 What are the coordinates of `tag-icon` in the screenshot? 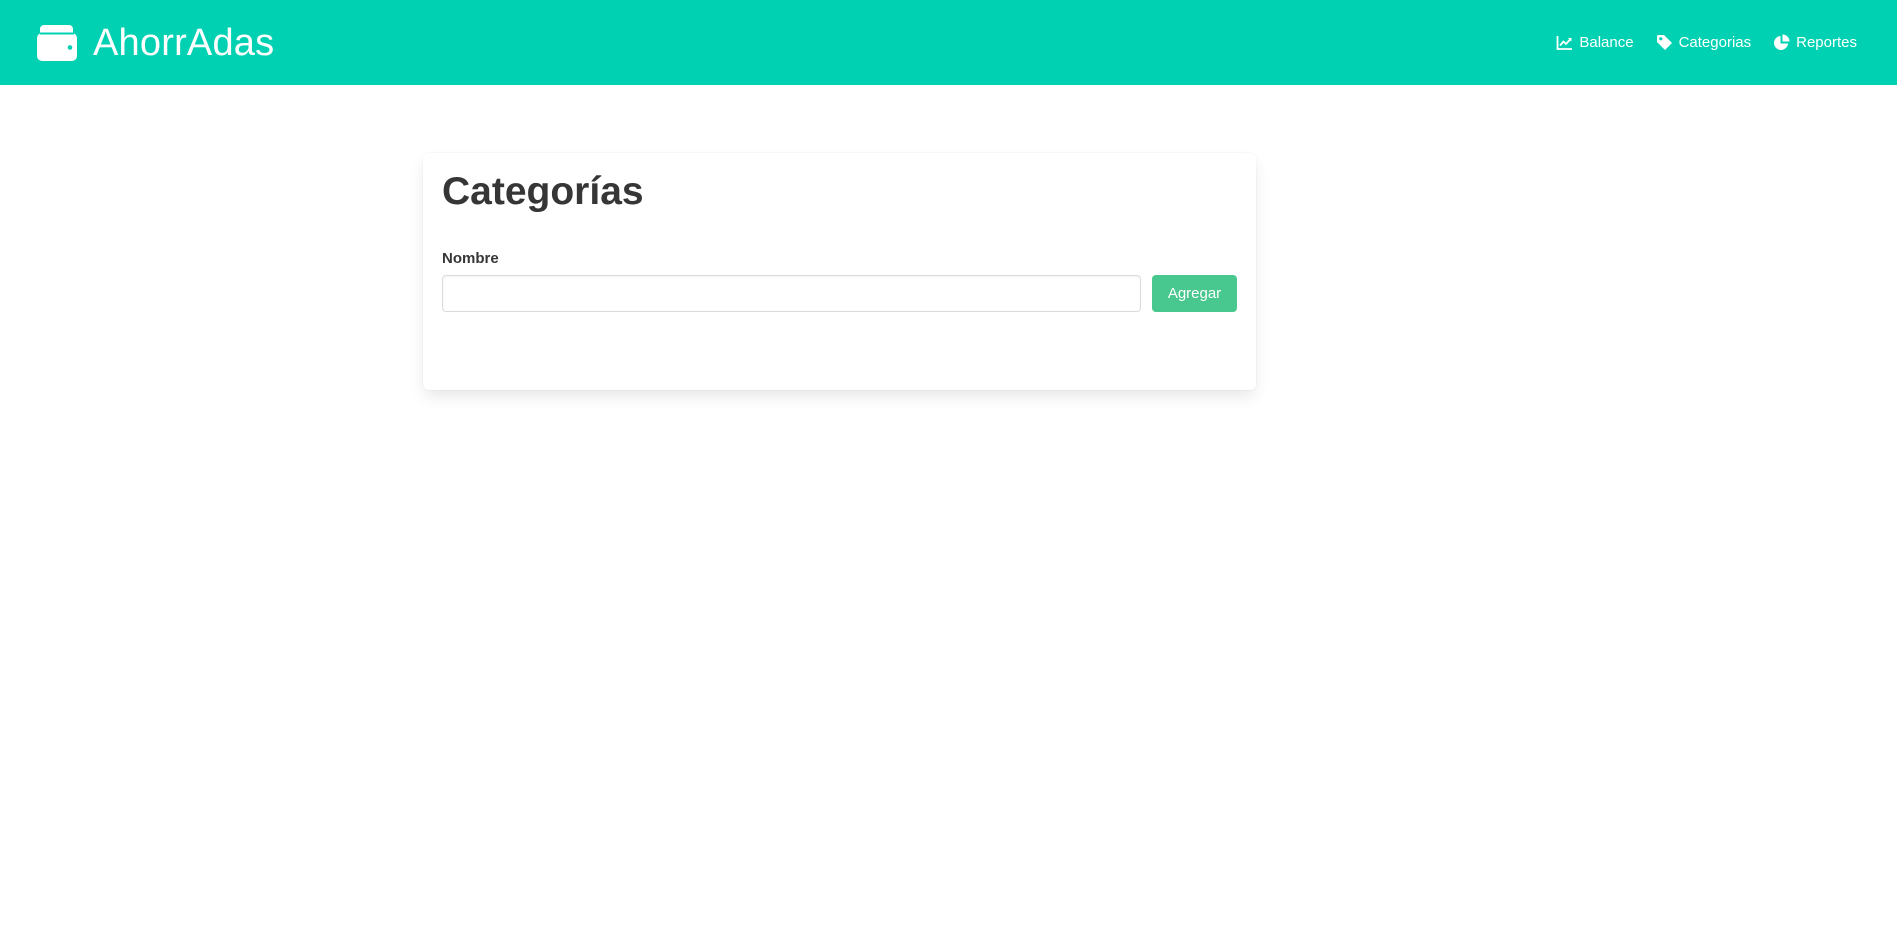 It's located at (1664, 42).